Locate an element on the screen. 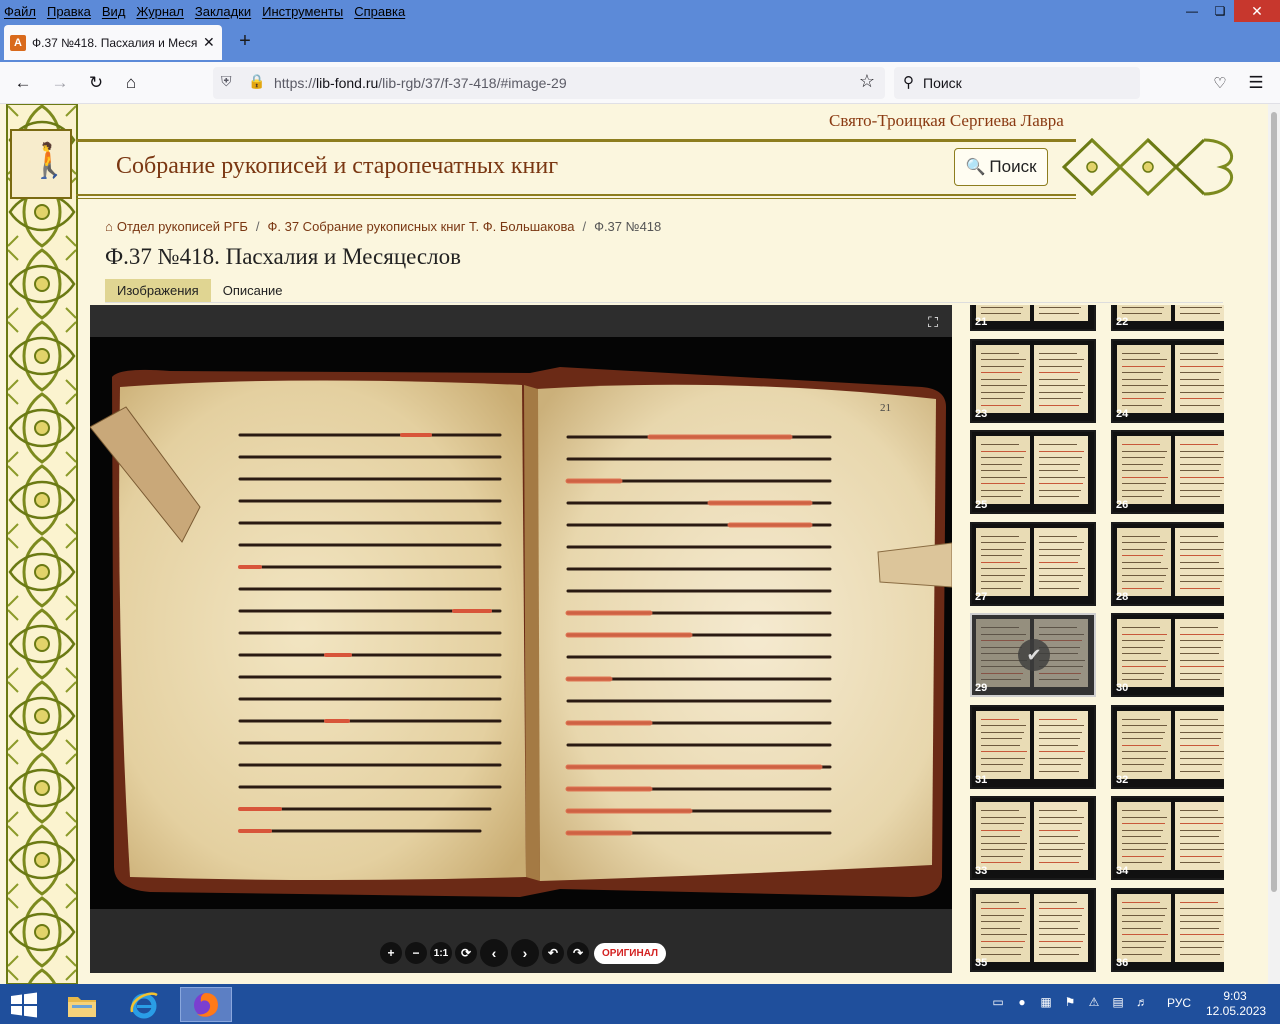 The image size is (1280, 1024). menu-edit: Правка is located at coordinates (69, 11).